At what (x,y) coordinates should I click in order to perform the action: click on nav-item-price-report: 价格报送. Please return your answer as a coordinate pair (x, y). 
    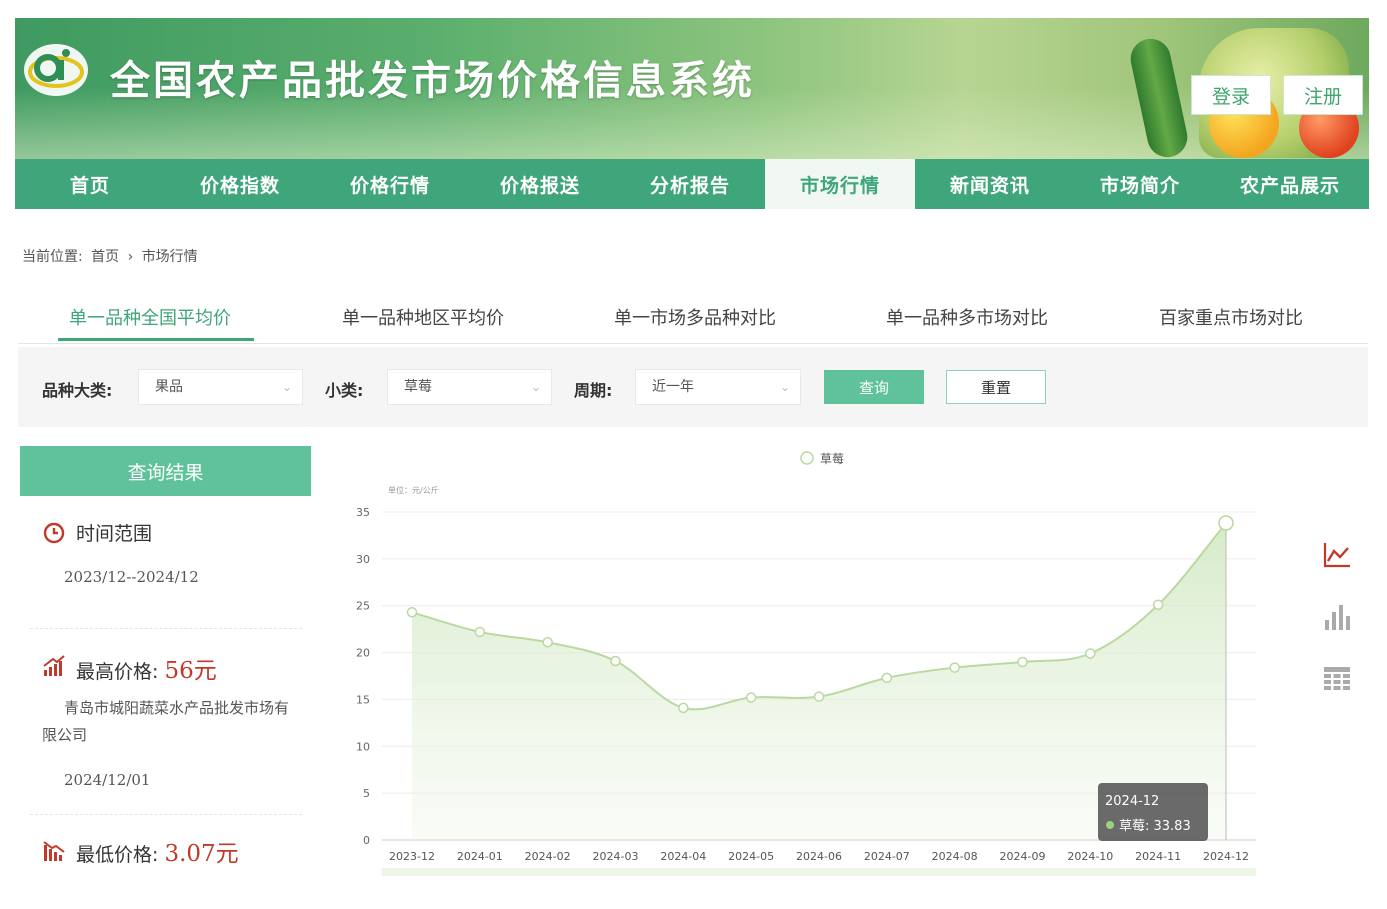
    Looking at the image, I should click on (540, 184).